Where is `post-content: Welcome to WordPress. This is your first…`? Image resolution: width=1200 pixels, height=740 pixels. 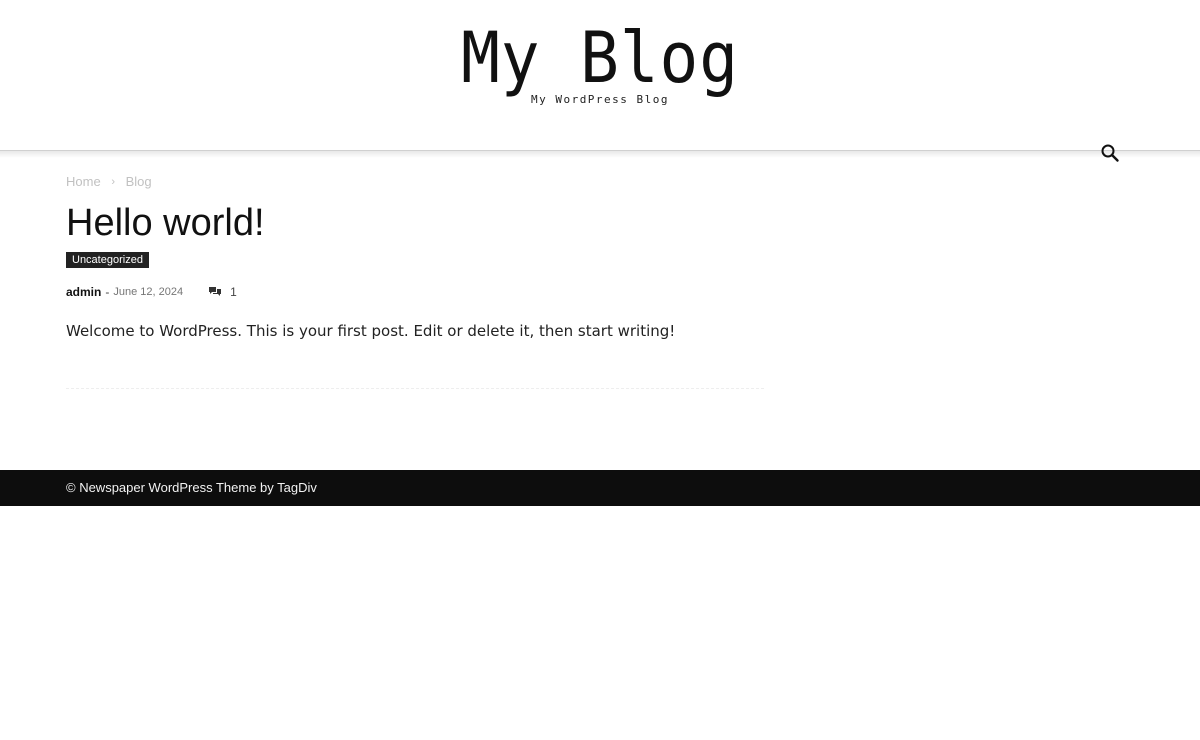 post-content: Welcome to WordPress. This is your first… is located at coordinates (371, 331).